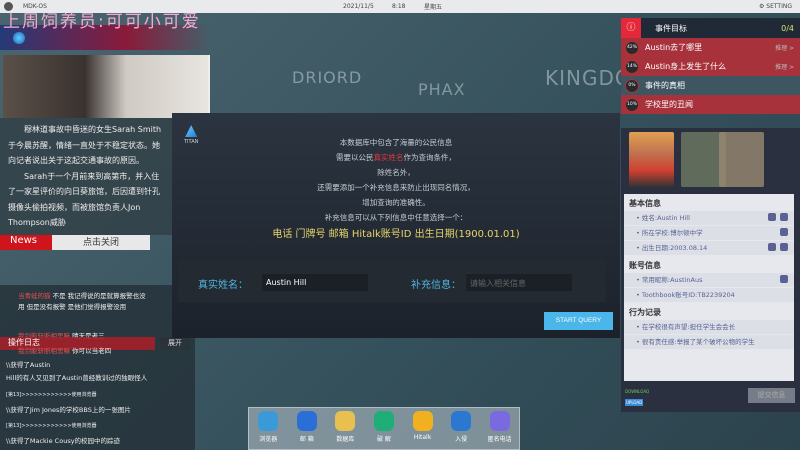 The width and height of the screenshot is (800, 450). I want to click on dock-app: 浏览器, so click(268, 430).